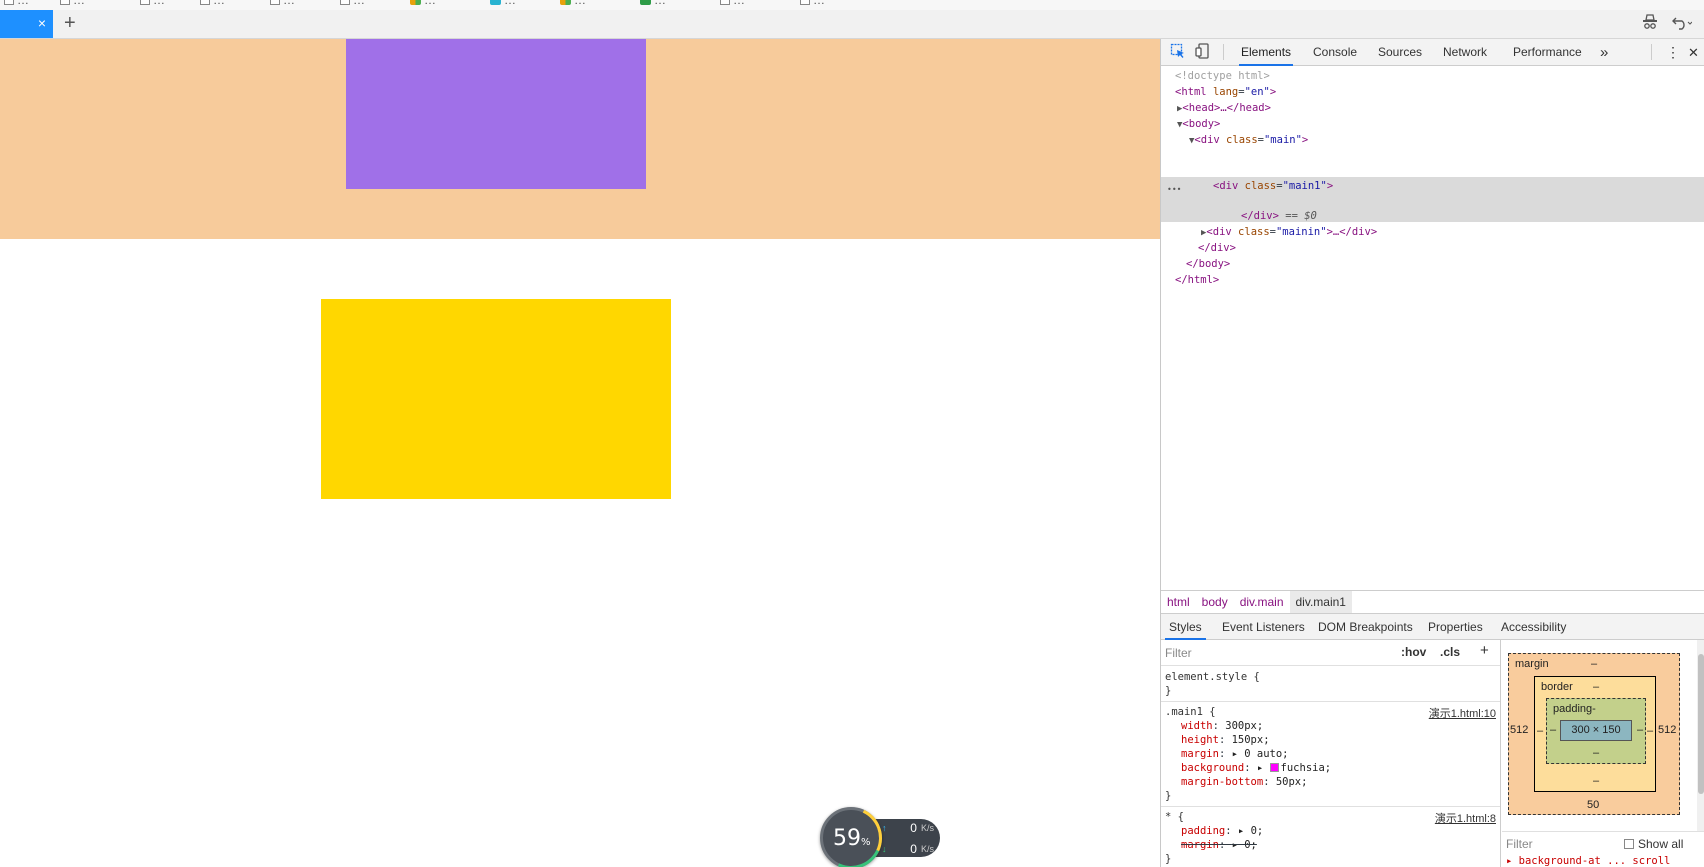 This screenshot has height=867, width=1704. I want to click on devtools-menu-icon: ⋮, so click(1673, 52).